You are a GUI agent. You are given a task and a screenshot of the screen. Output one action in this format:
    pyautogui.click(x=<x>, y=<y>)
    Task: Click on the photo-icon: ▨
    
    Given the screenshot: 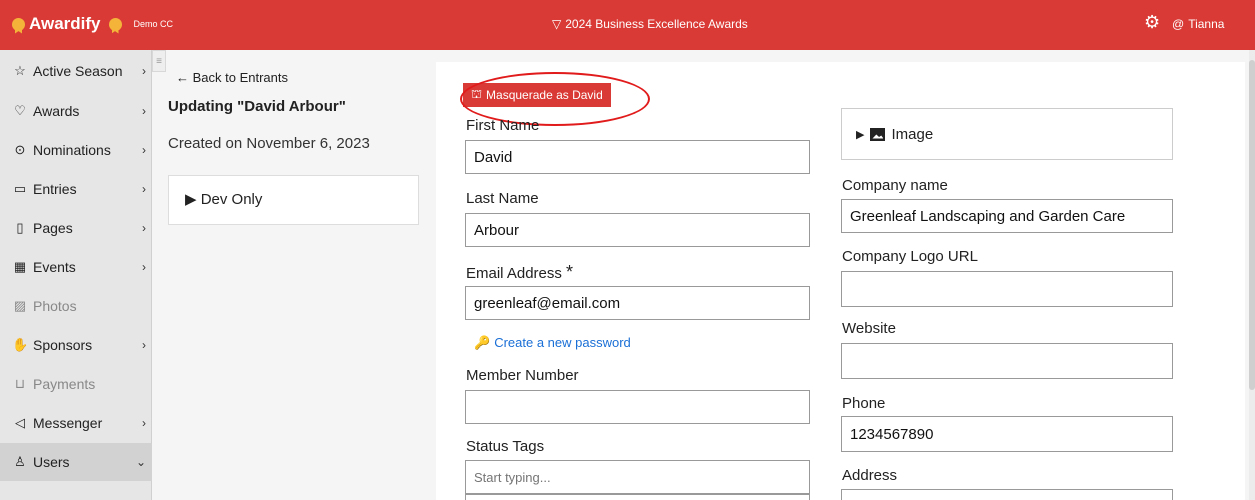 What is the action you would take?
    pyautogui.click(x=20, y=305)
    